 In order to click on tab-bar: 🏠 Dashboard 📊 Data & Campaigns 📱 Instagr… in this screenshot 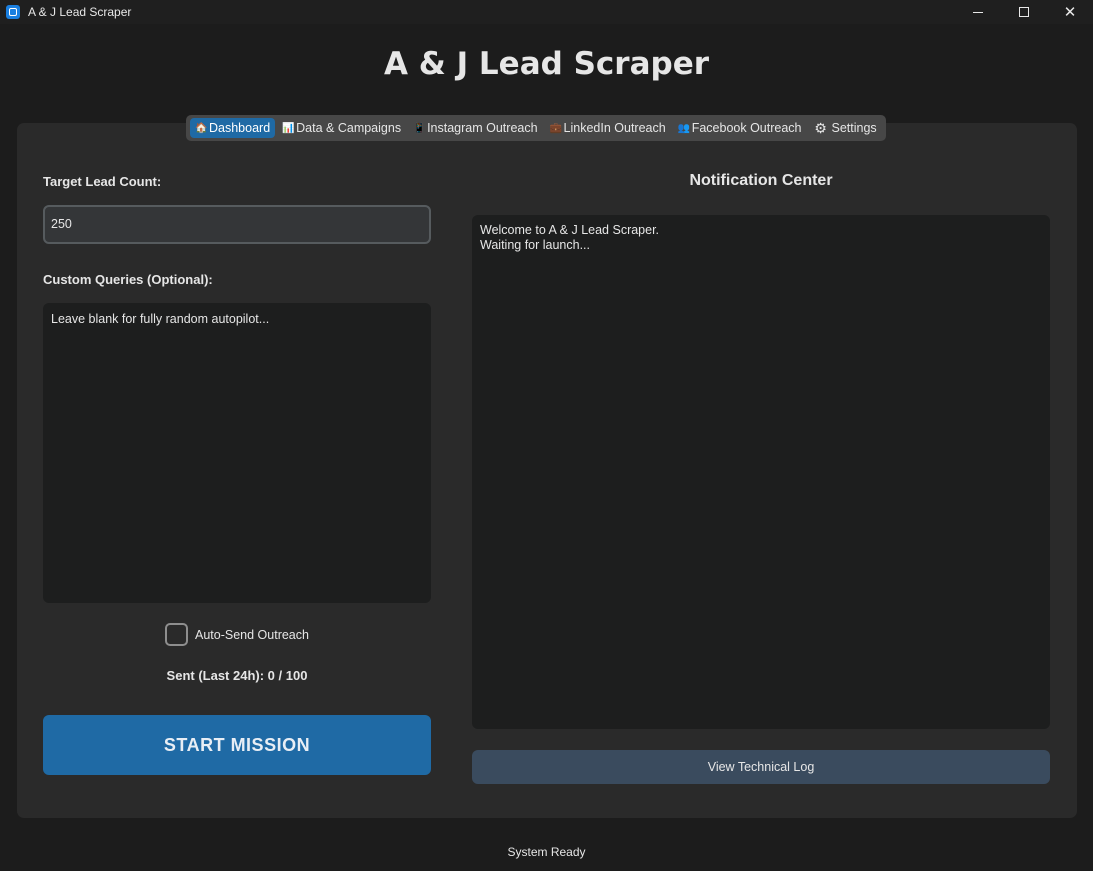, I will do `click(536, 128)`.